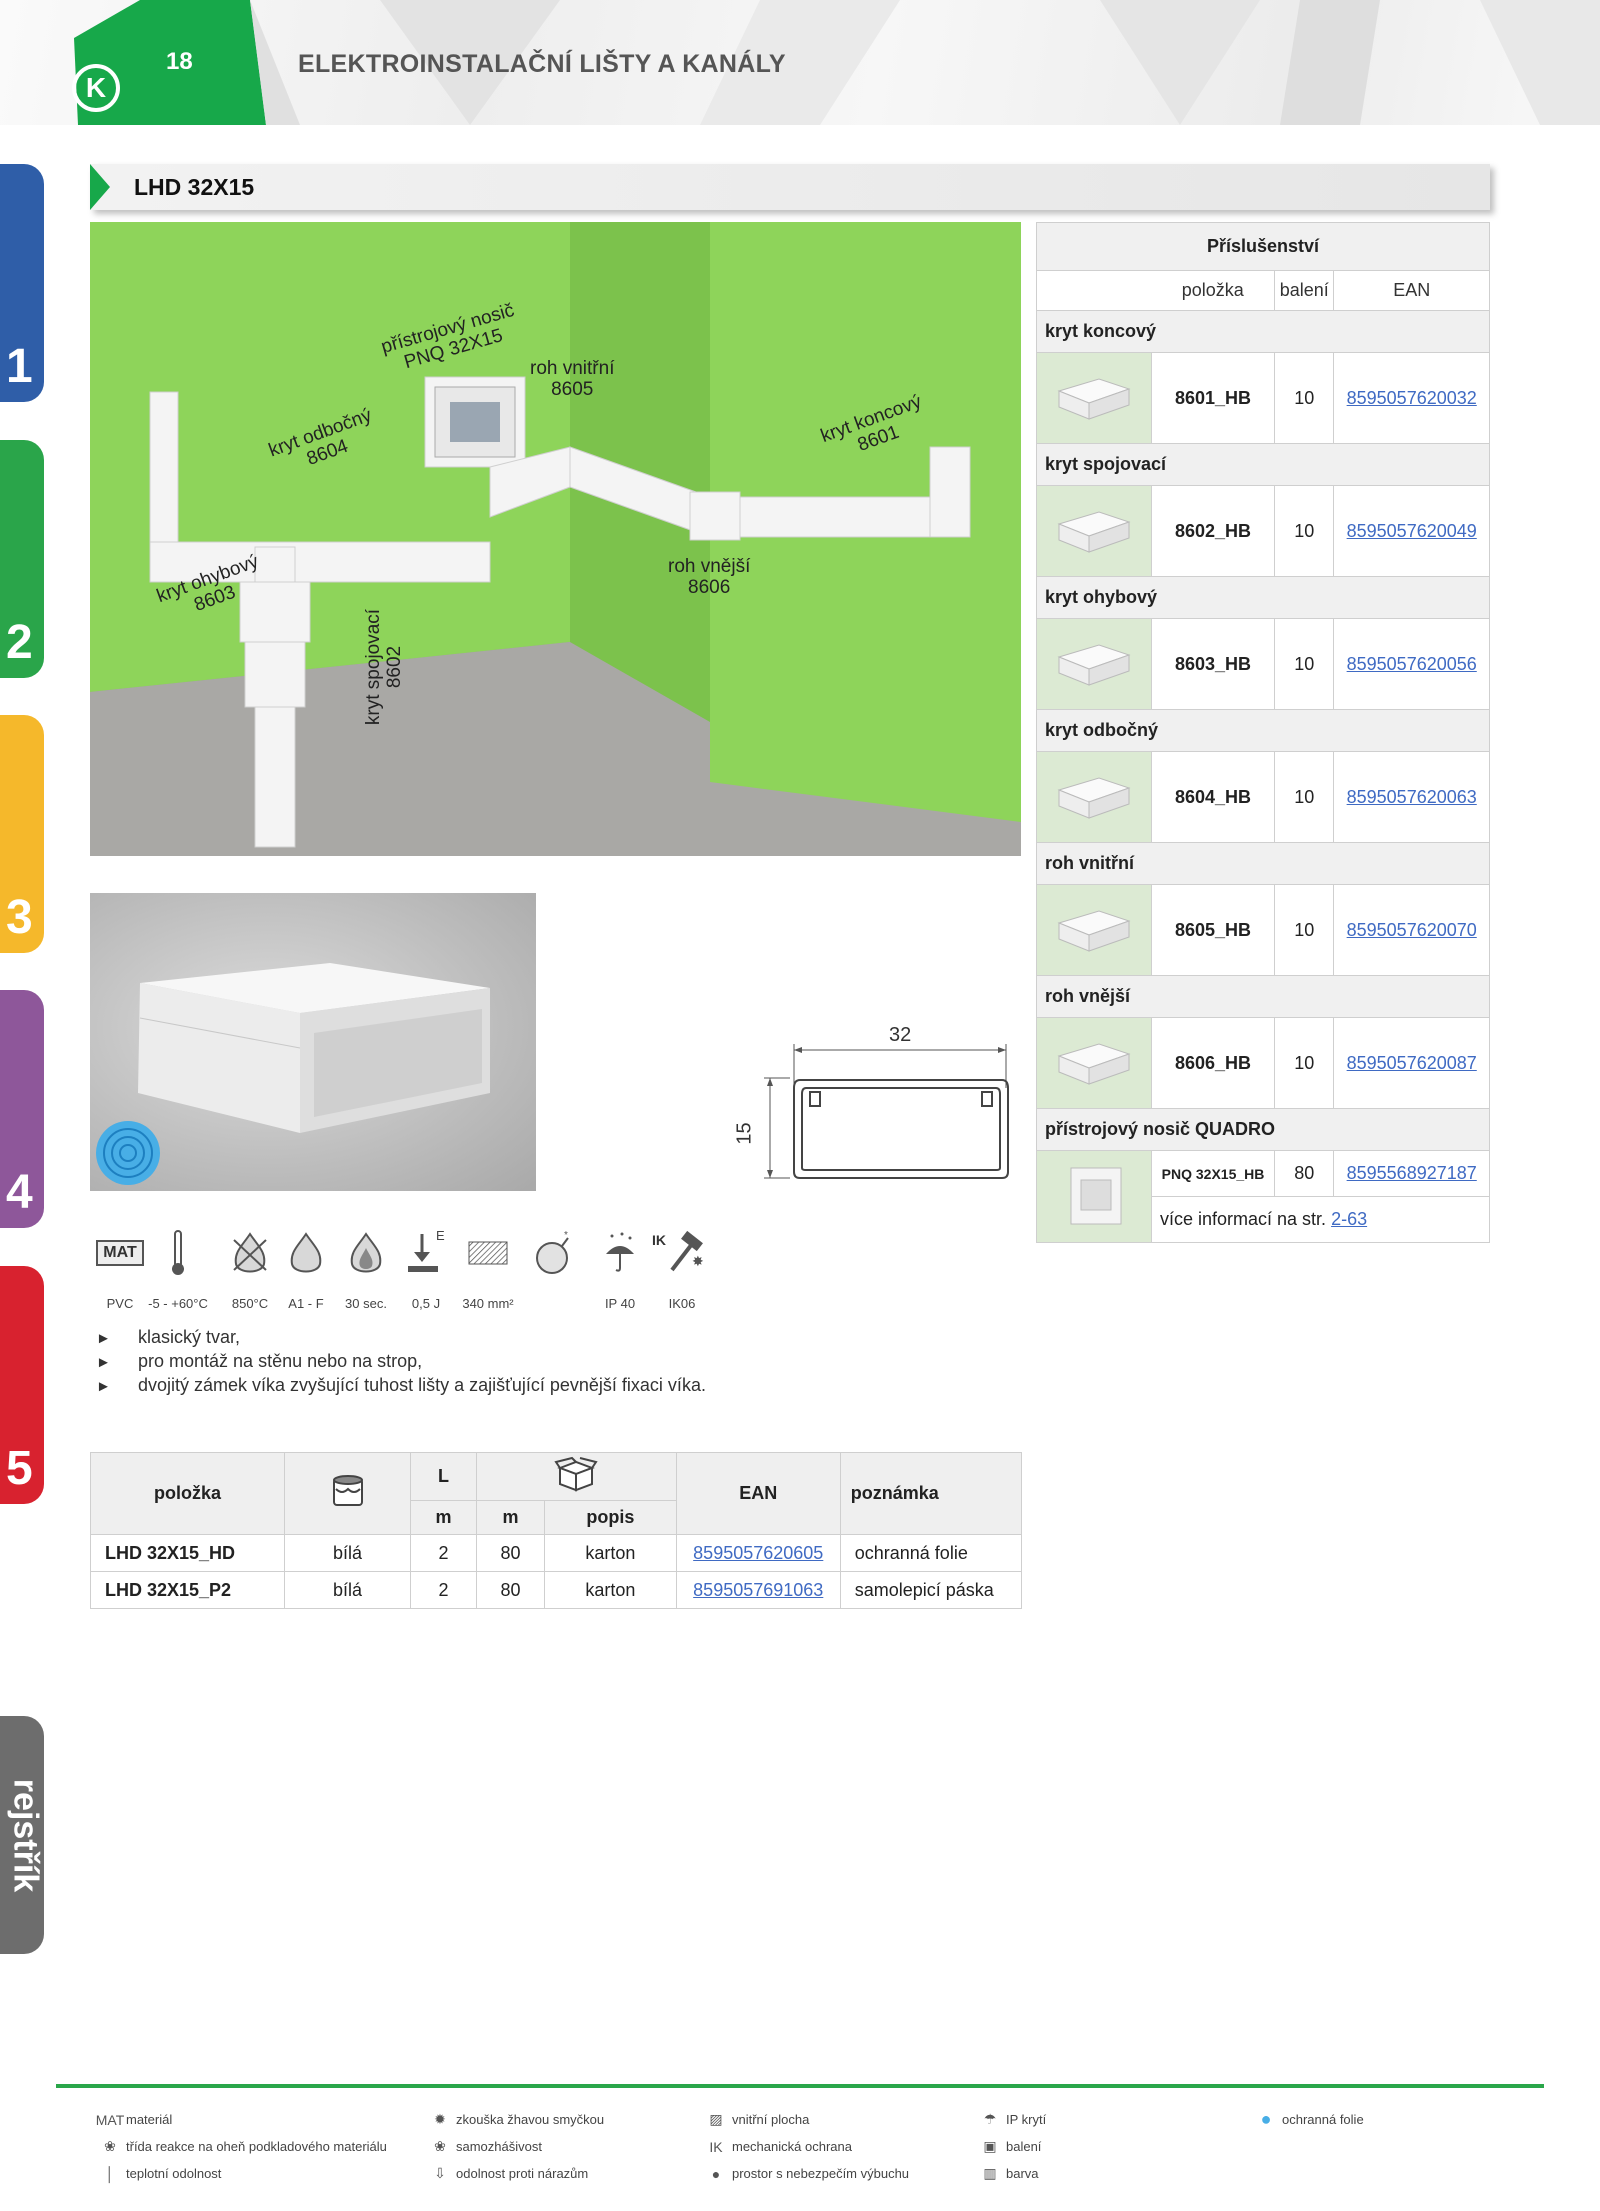 This screenshot has width=1600, height=2211. I want to click on col-item: položka, so click(1213, 290).